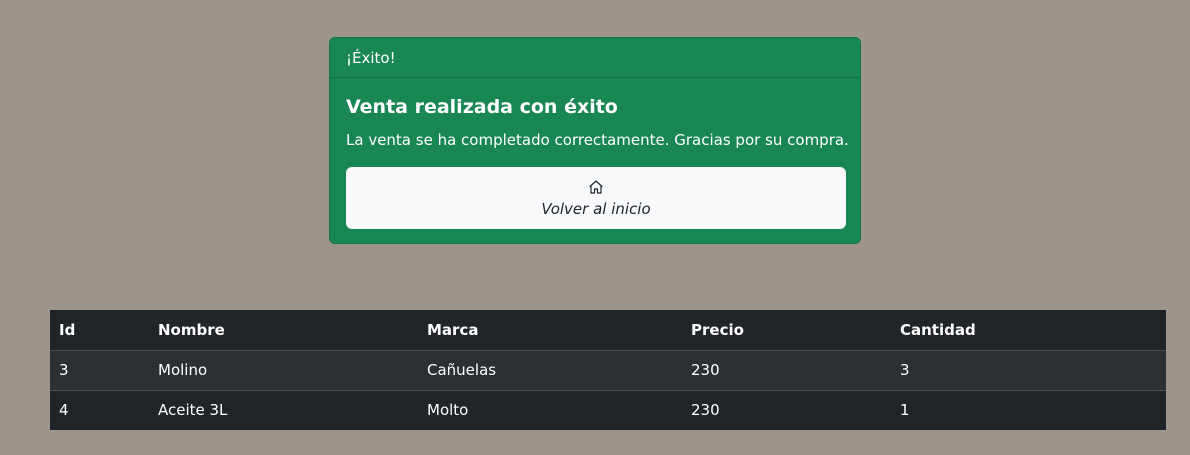 Image resolution: width=1190 pixels, height=455 pixels. What do you see at coordinates (283, 370) in the screenshot?
I see `cell-nombre: Molino` at bounding box center [283, 370].